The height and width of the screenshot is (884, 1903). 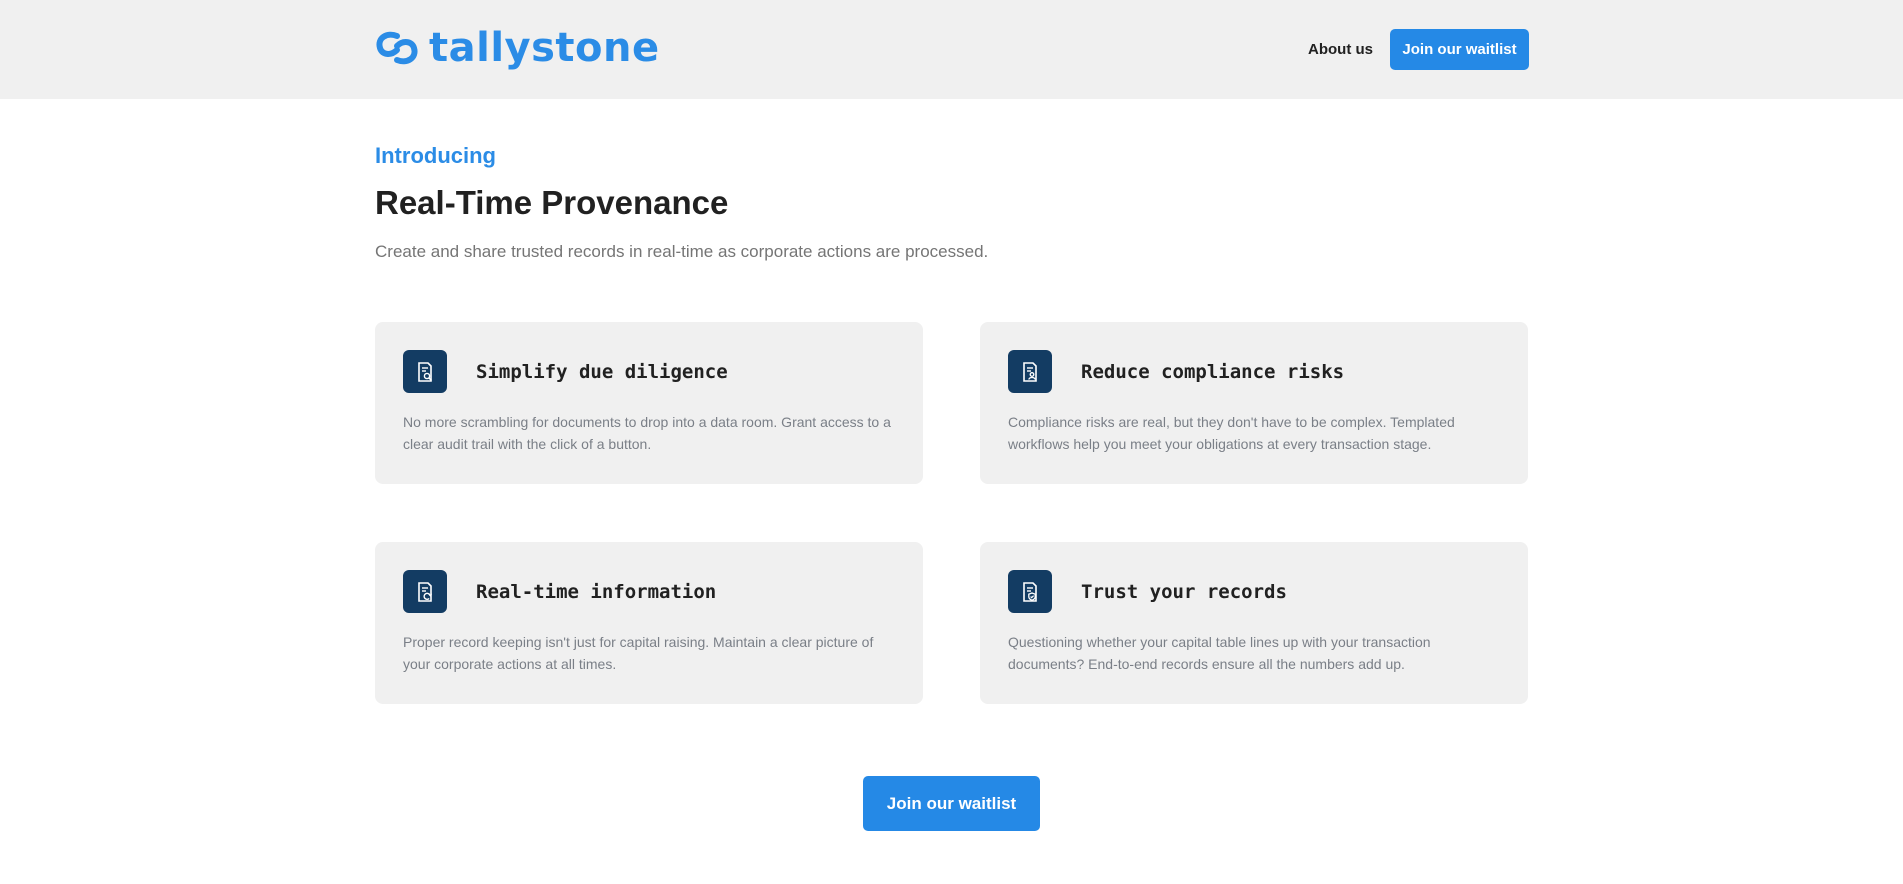 I want to click on document-search-icon, so click(x=425, y=371).